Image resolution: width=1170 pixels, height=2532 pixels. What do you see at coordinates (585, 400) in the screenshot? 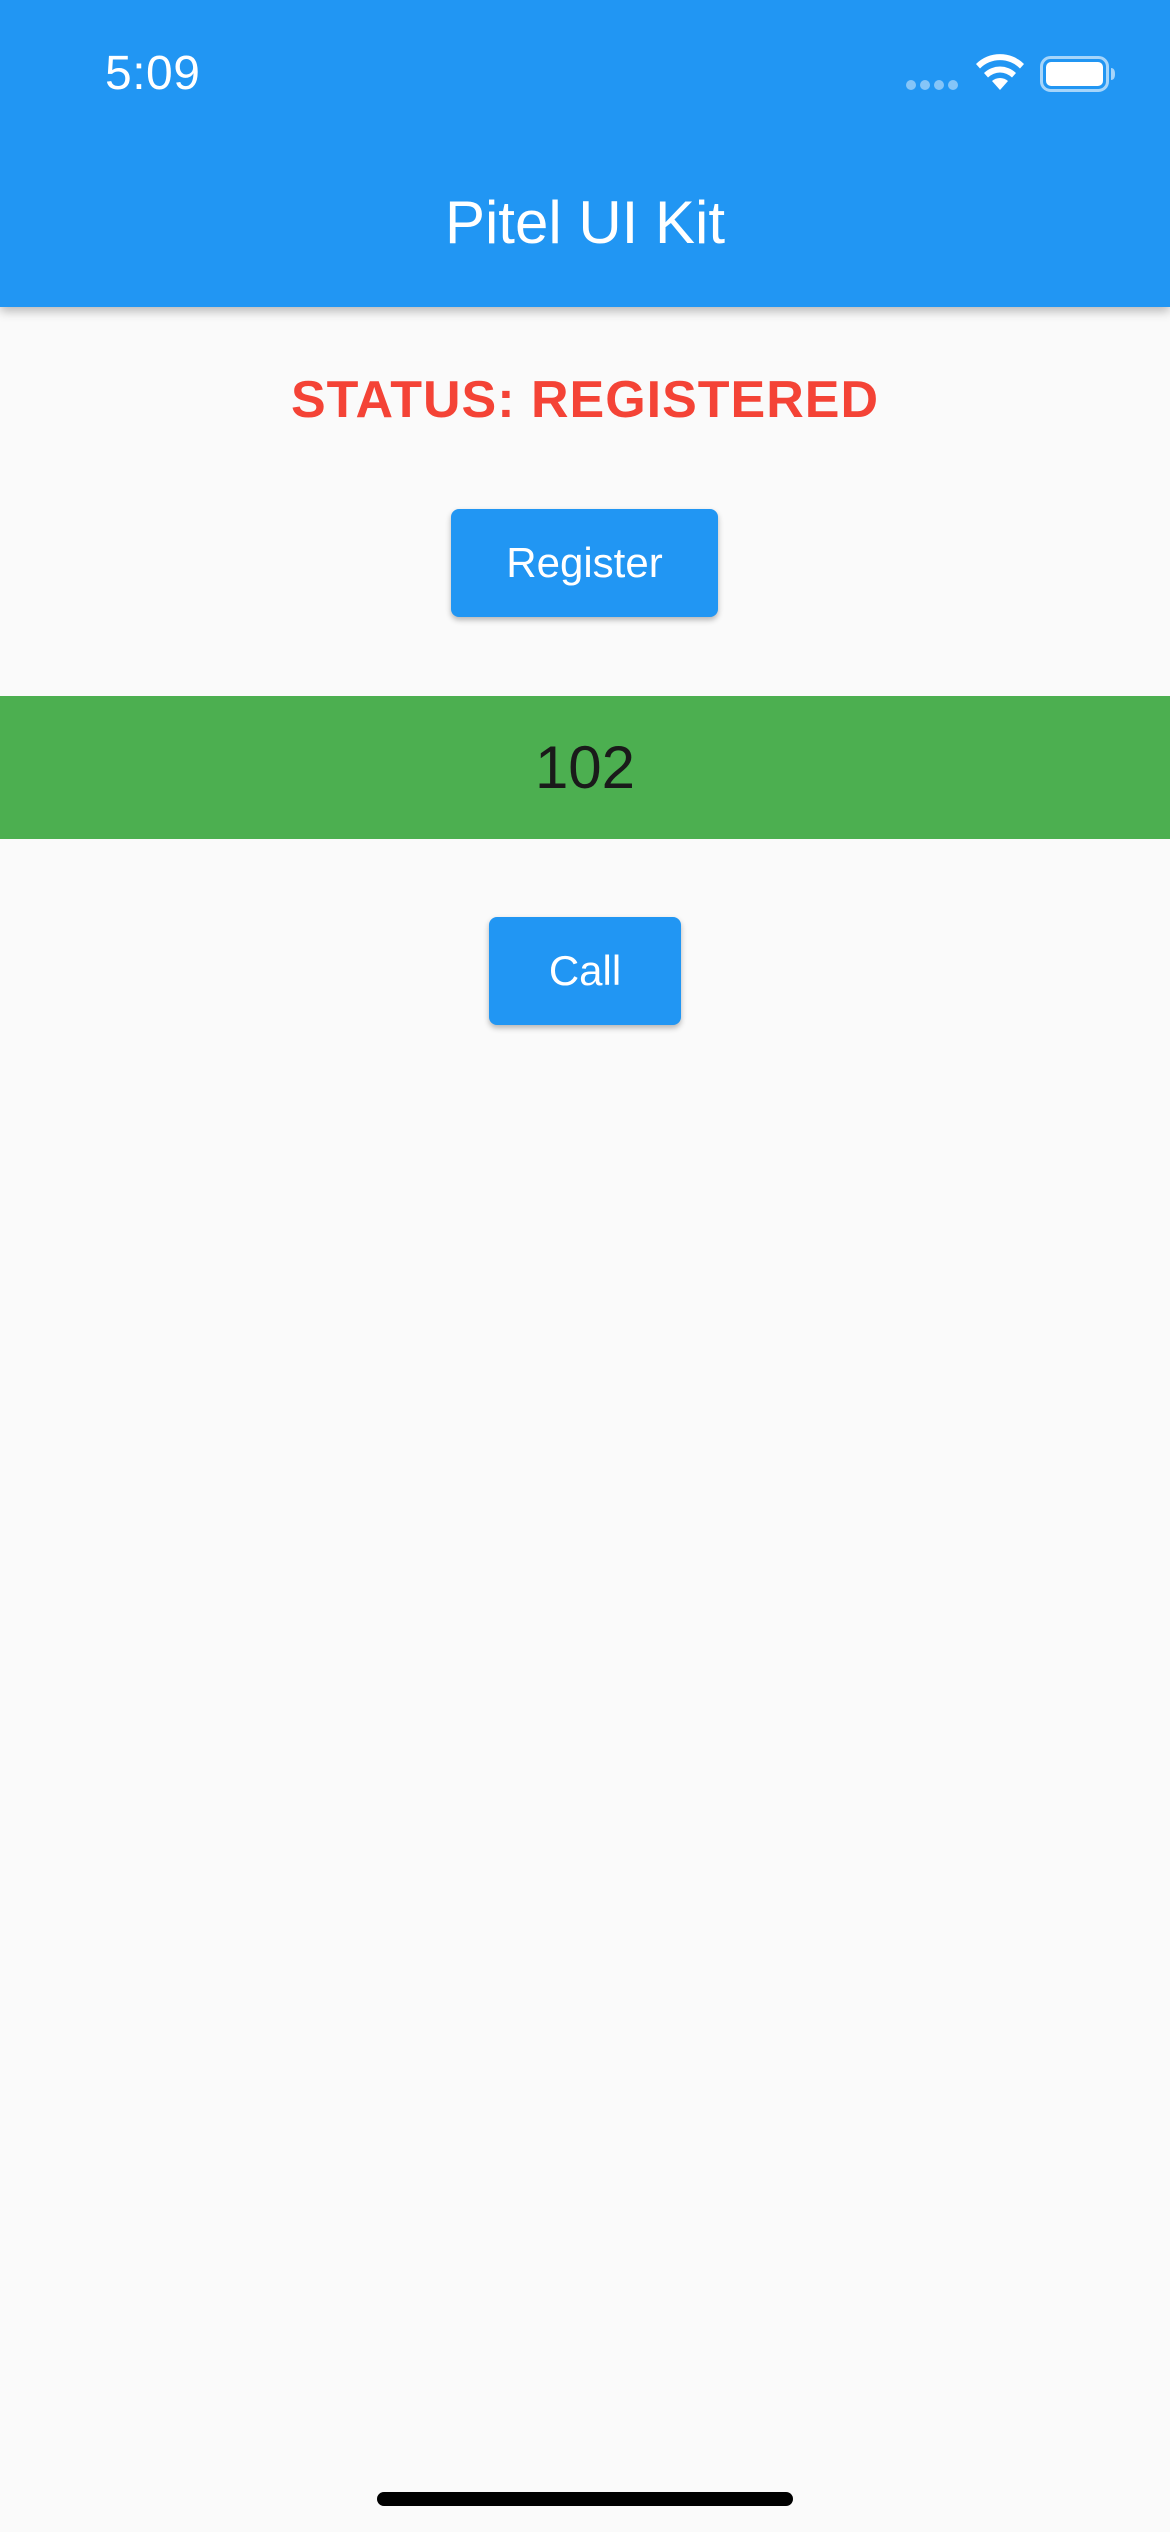
I see `registration-status-text: STATUS: REGISTERED` at bounding box center [585, 400].